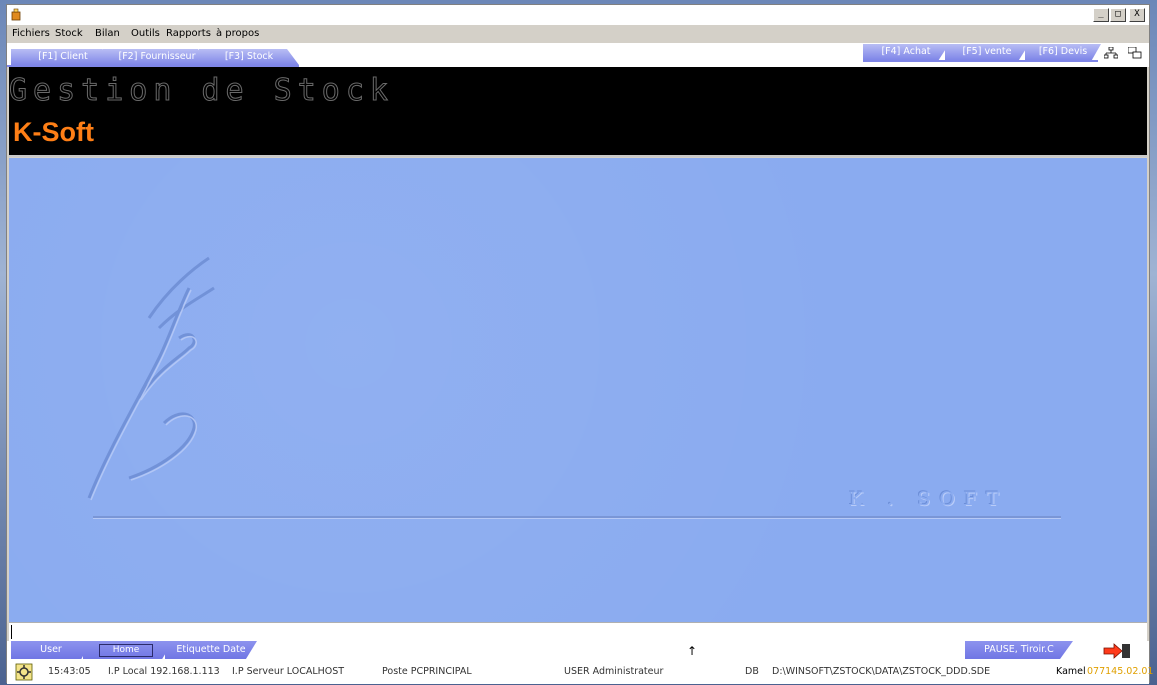  Describe the element at coordinates (69, 33) in the screenshot. I see `menu-stock: Stock` at that location.